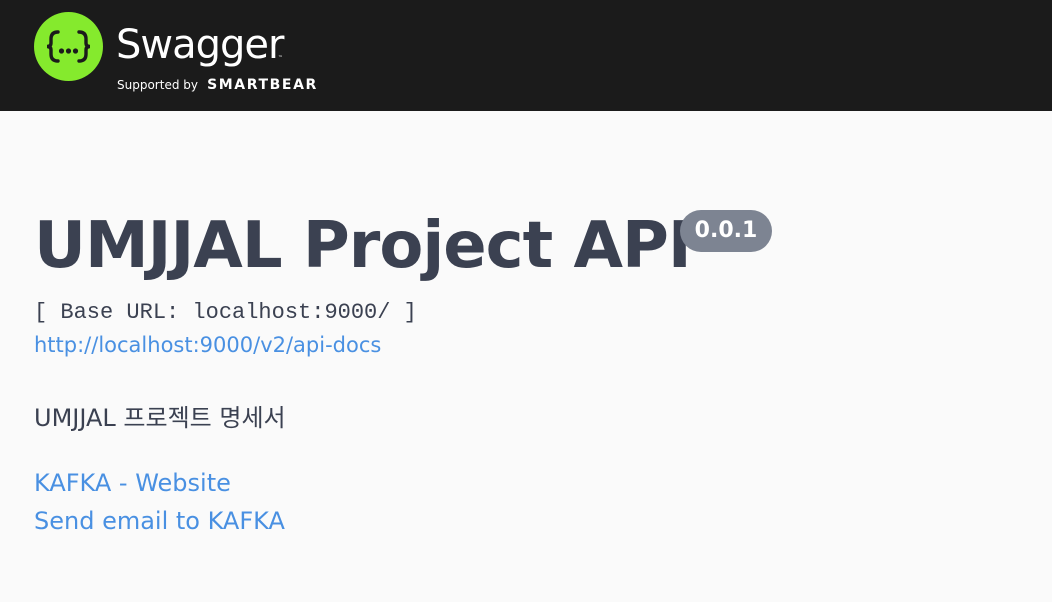 The width and height of the screenshot is (1052, 602). Describe the element at coordinates (207, 345) in the screenshot. I see `api-docs-link: http://localhost:9000/v2/api-docs` at that location.